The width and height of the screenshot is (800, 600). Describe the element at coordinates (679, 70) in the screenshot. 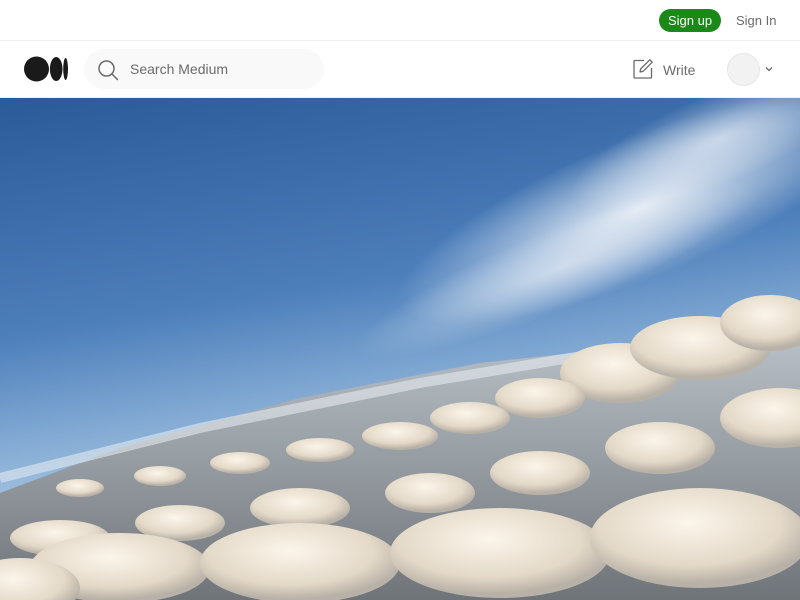

I see `write-label: Write` at that location.